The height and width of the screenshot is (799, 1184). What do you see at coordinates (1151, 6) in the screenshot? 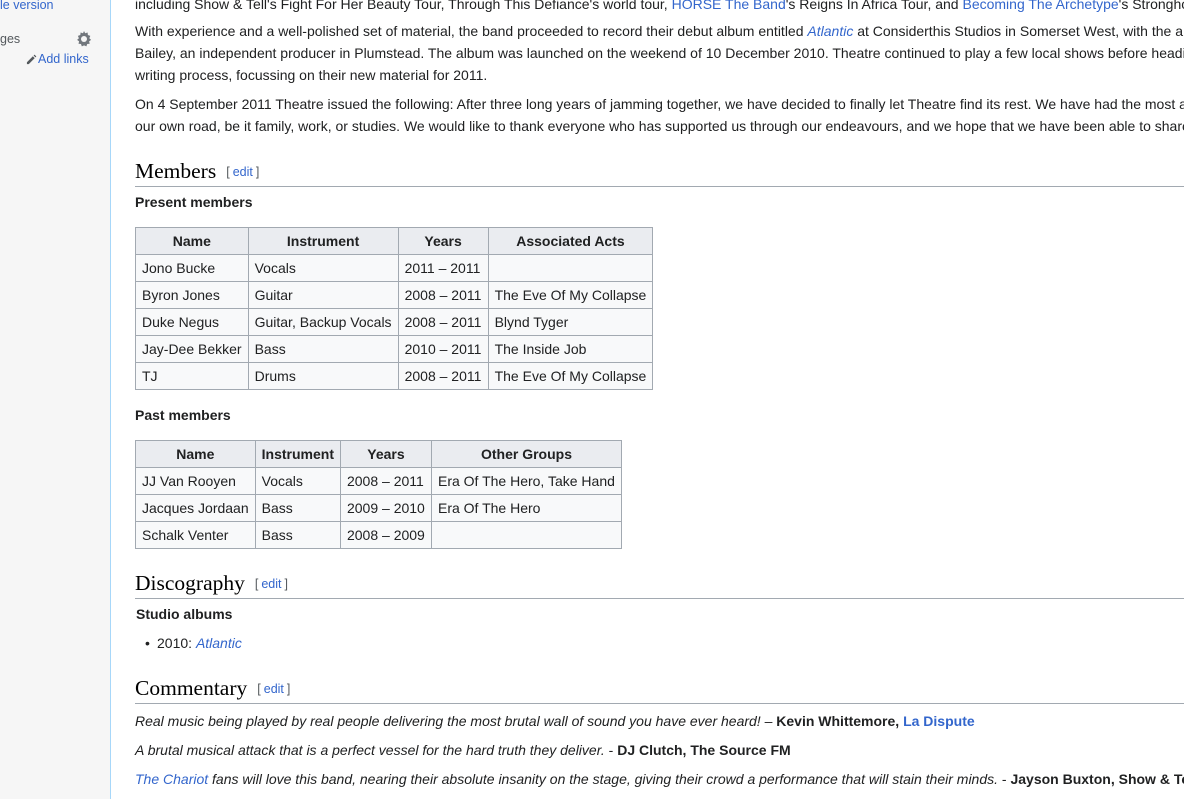
I see `intro-text: 's Stronghold` at bounding box center [1151, 6].